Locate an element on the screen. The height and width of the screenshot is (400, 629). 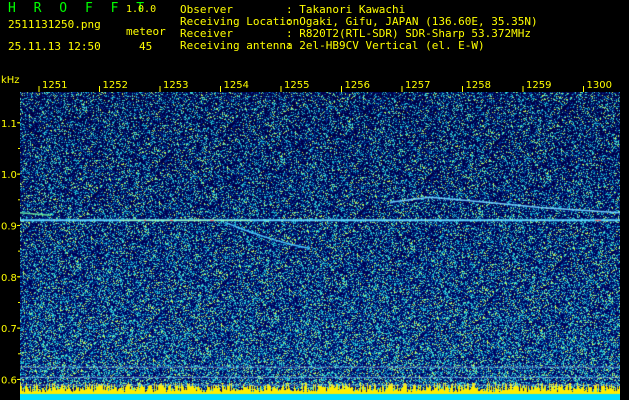
capture-datetime: 25.11.13 12:50 is located at coordinates (54, 46).